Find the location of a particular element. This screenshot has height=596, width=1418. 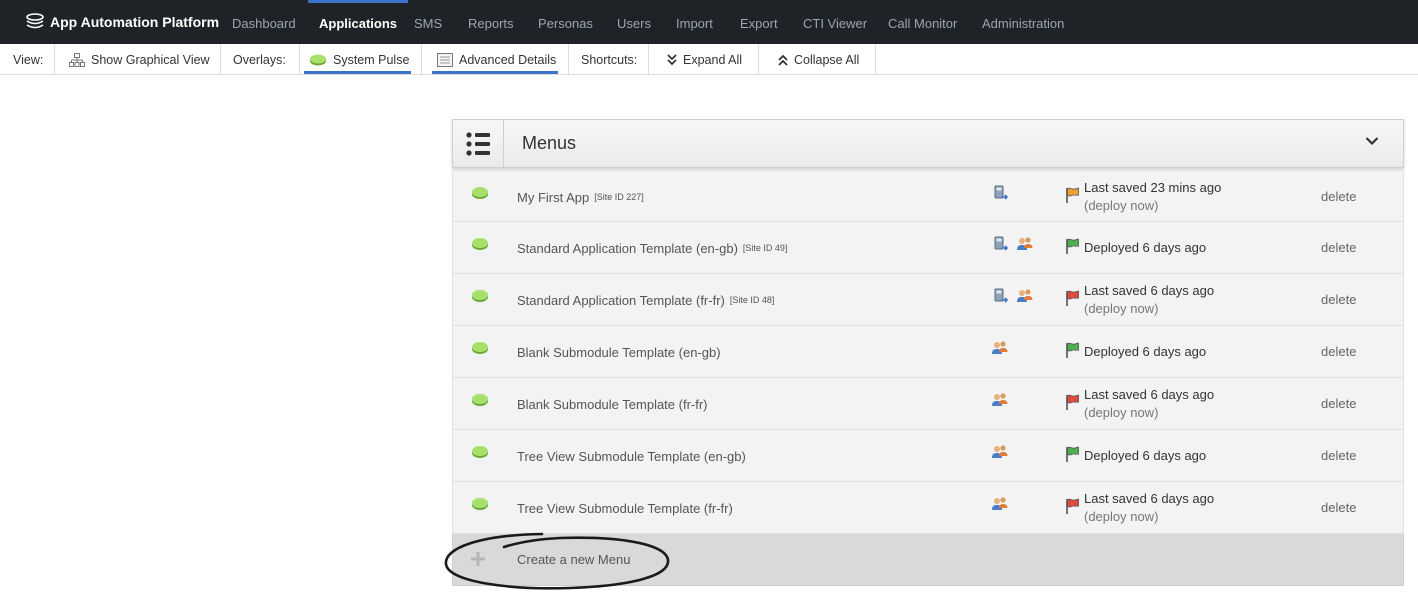

nav-dashboard: Dashboard is located at coordinates (264, 22).